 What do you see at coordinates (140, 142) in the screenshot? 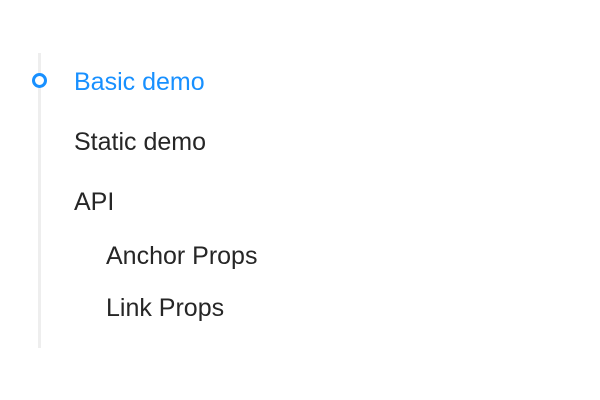
I see `anchor-link-static-demo: Static demo` at bounding box center [140, 142].